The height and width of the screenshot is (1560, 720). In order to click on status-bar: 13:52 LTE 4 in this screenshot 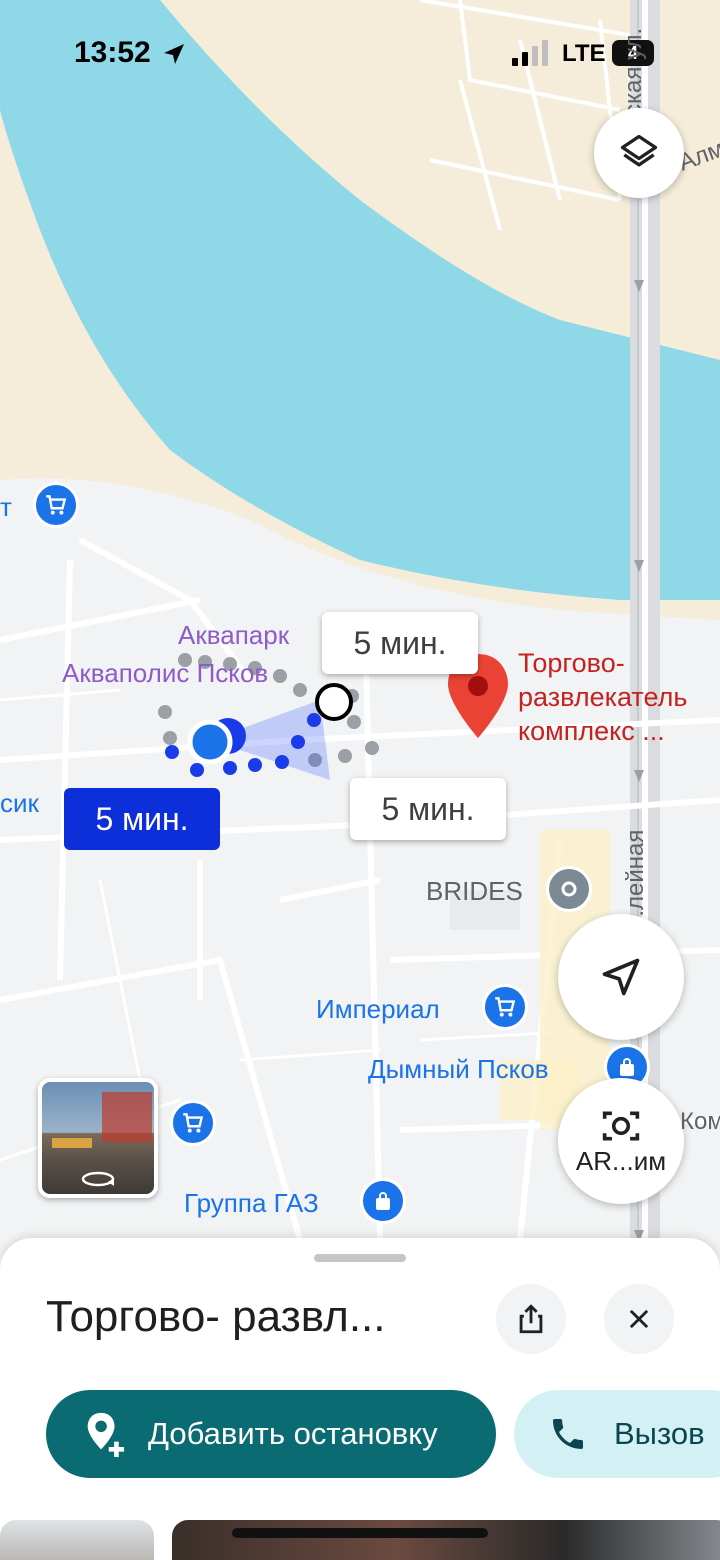, I will do `click(360, 55)`.